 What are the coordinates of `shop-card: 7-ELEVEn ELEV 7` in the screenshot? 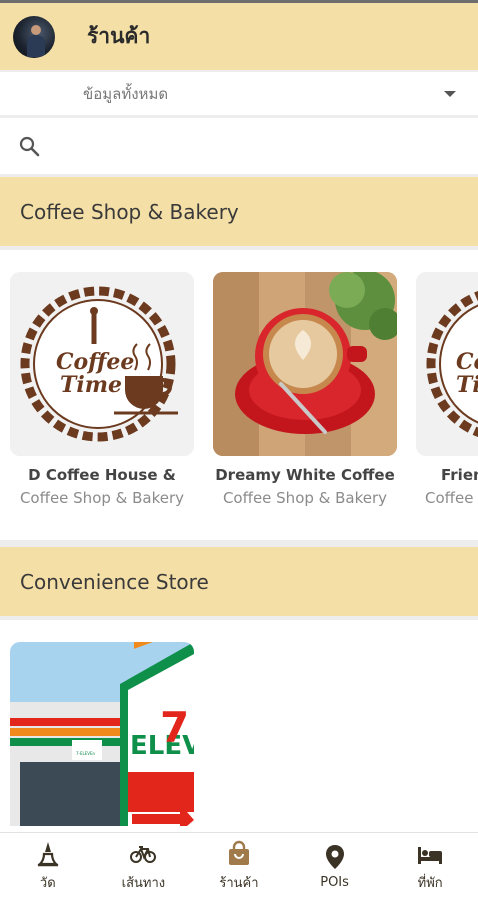 It's located at (102, 734).